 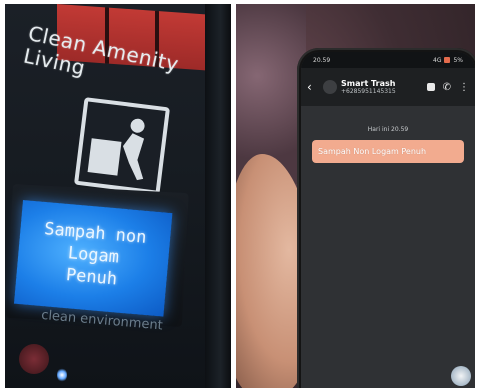 What do you see at coordinates (458, 60) in the screenshot?
I see `battery-percent: 5%` at bounding box center [458, 60].